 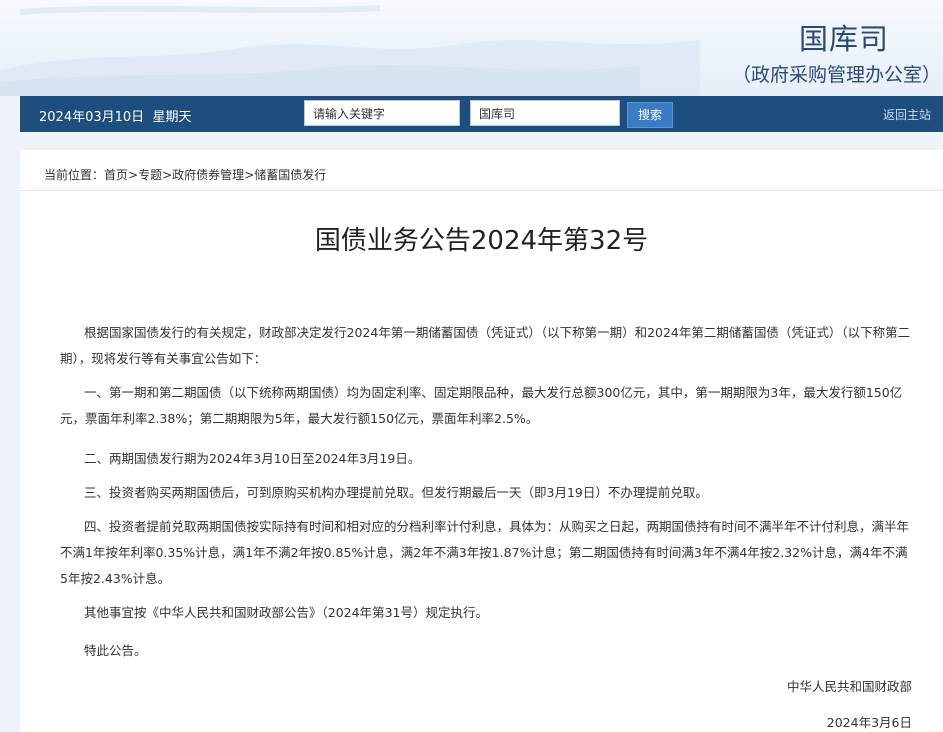 I want to click on department-title: 国库司, so click(x=843, y=39).